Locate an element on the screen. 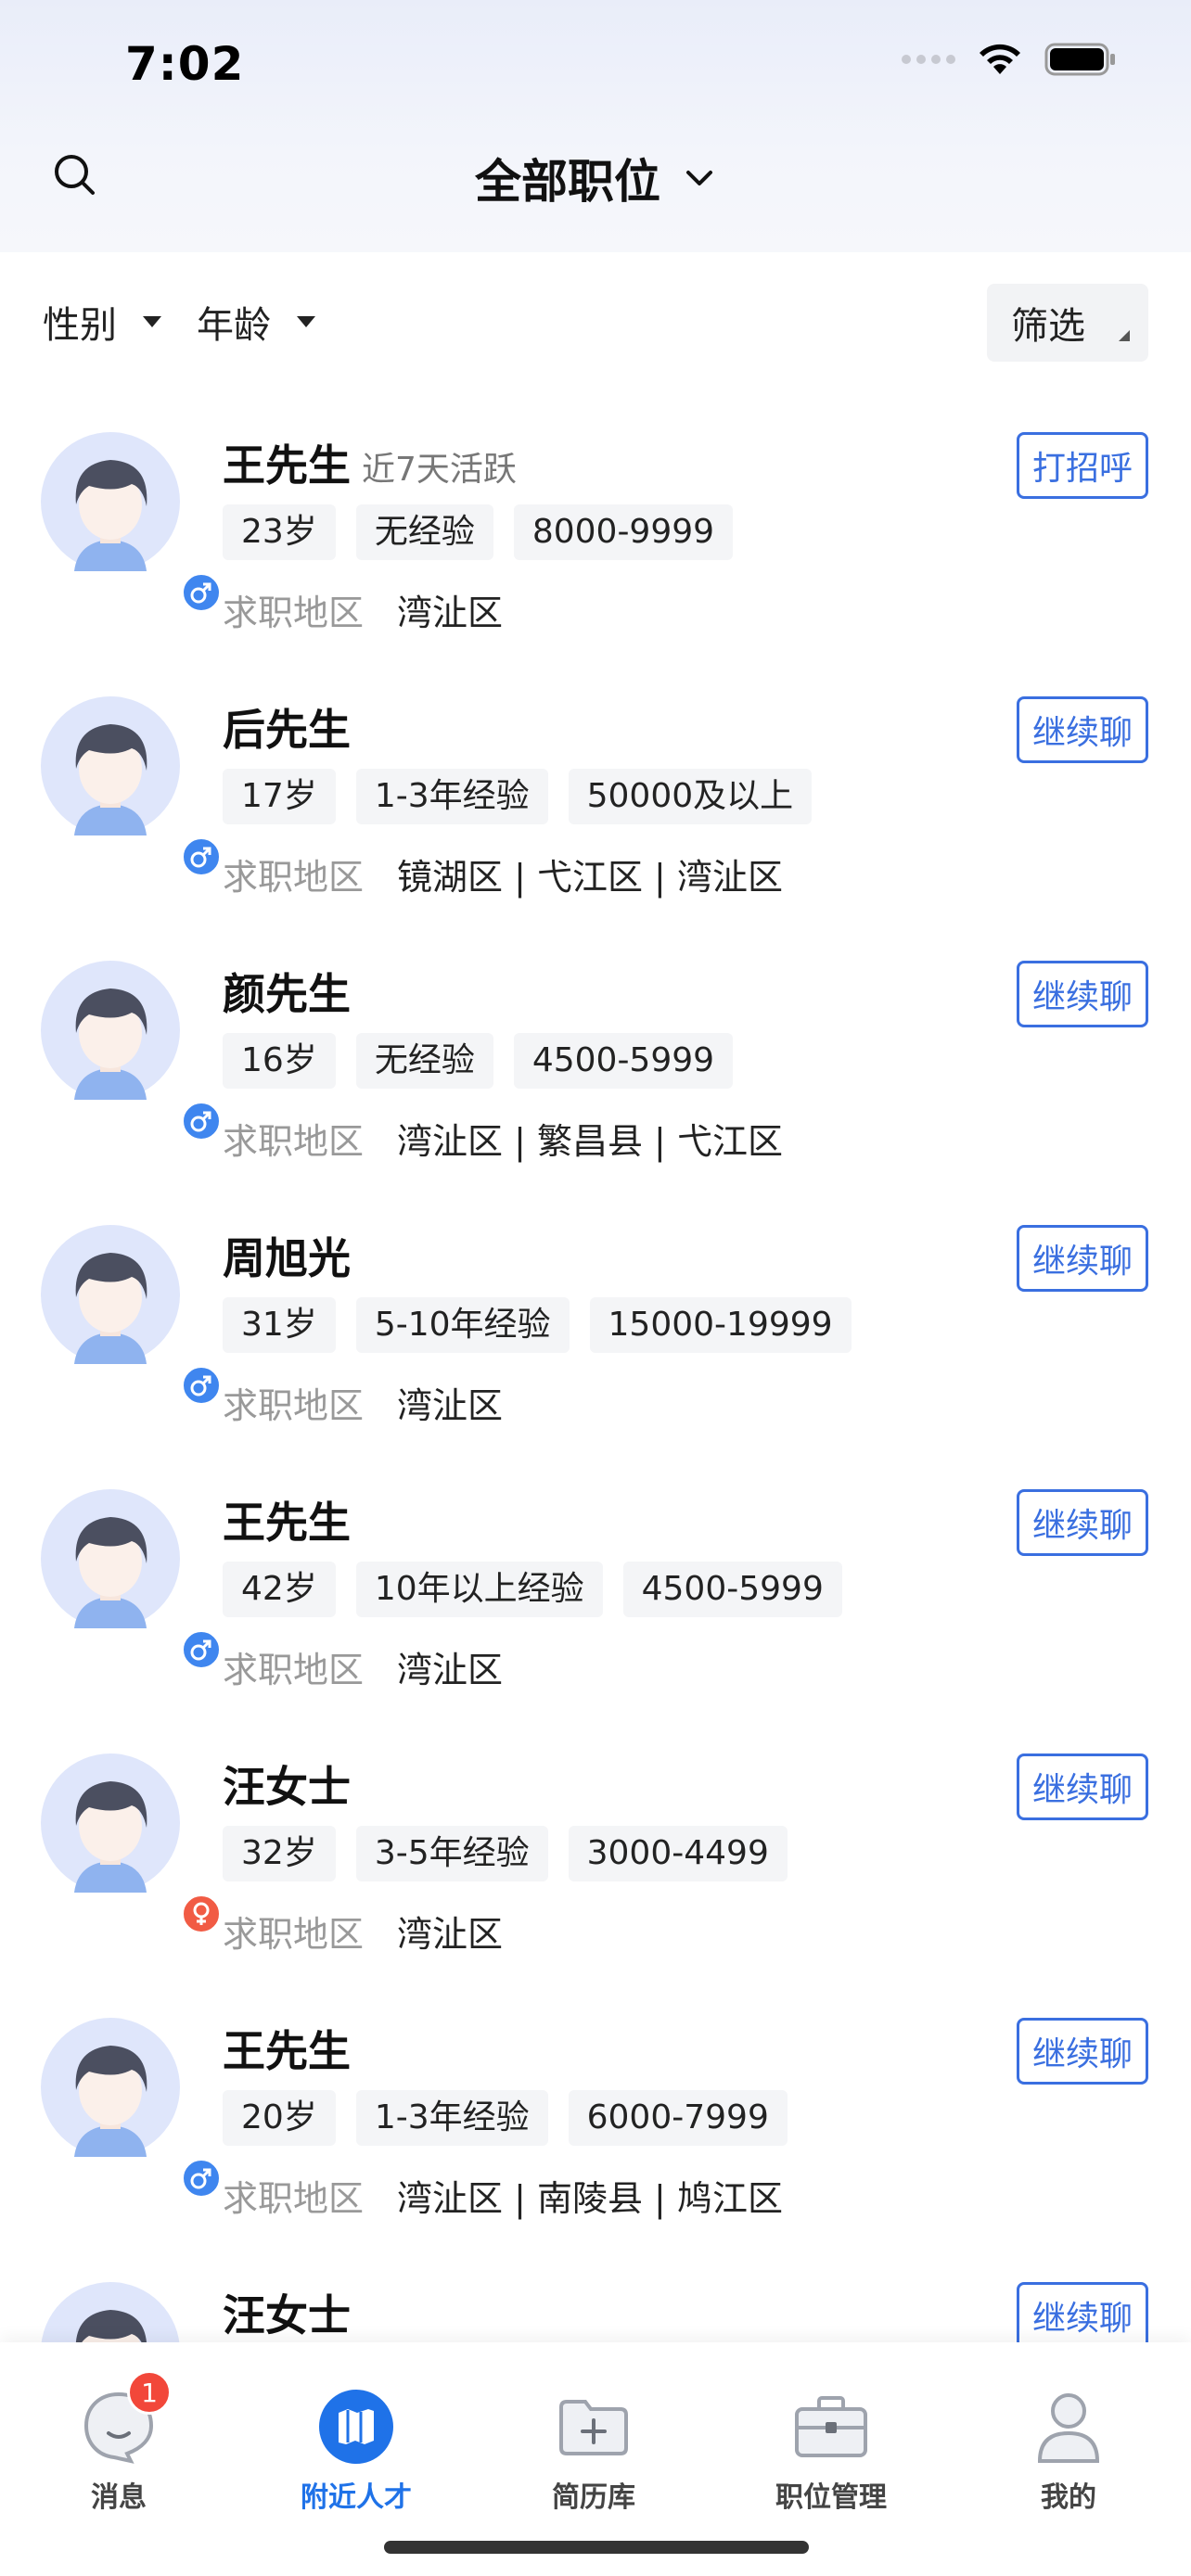 Image resolution: width=1191 pixels, height=2576 pixels. tag-age: 16岁 is located at coordinates (279, 1061).